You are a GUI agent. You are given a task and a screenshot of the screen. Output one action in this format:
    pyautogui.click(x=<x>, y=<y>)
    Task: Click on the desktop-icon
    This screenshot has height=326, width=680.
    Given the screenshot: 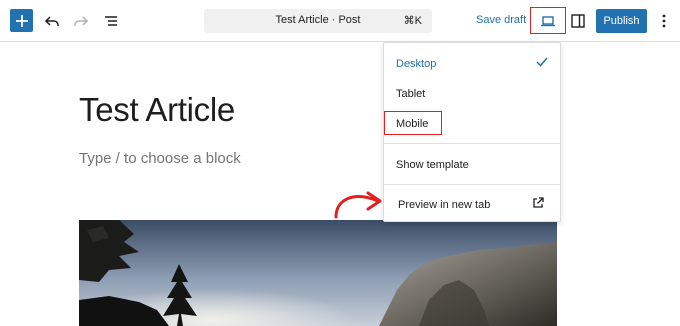 What is the action you would take?
    pyautogui.click(x=548, y=20)
    